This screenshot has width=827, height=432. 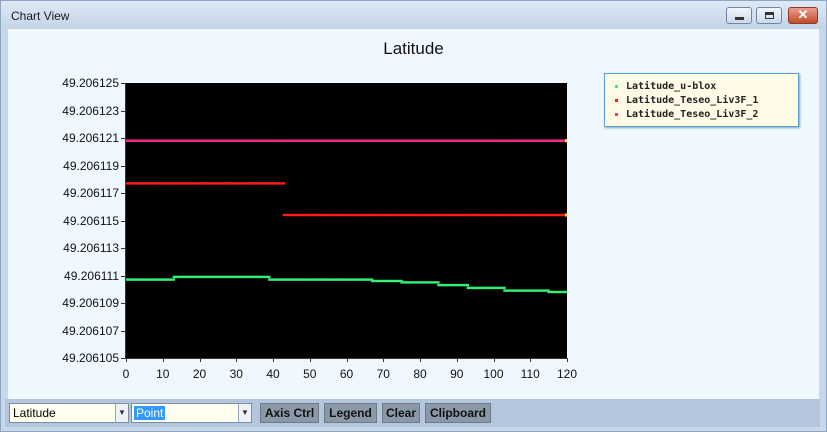 What do you see at coordinates (91, 165) in the screenshot?
I see `y-tick-label: 49.206119` at bounding box center [91, 165].